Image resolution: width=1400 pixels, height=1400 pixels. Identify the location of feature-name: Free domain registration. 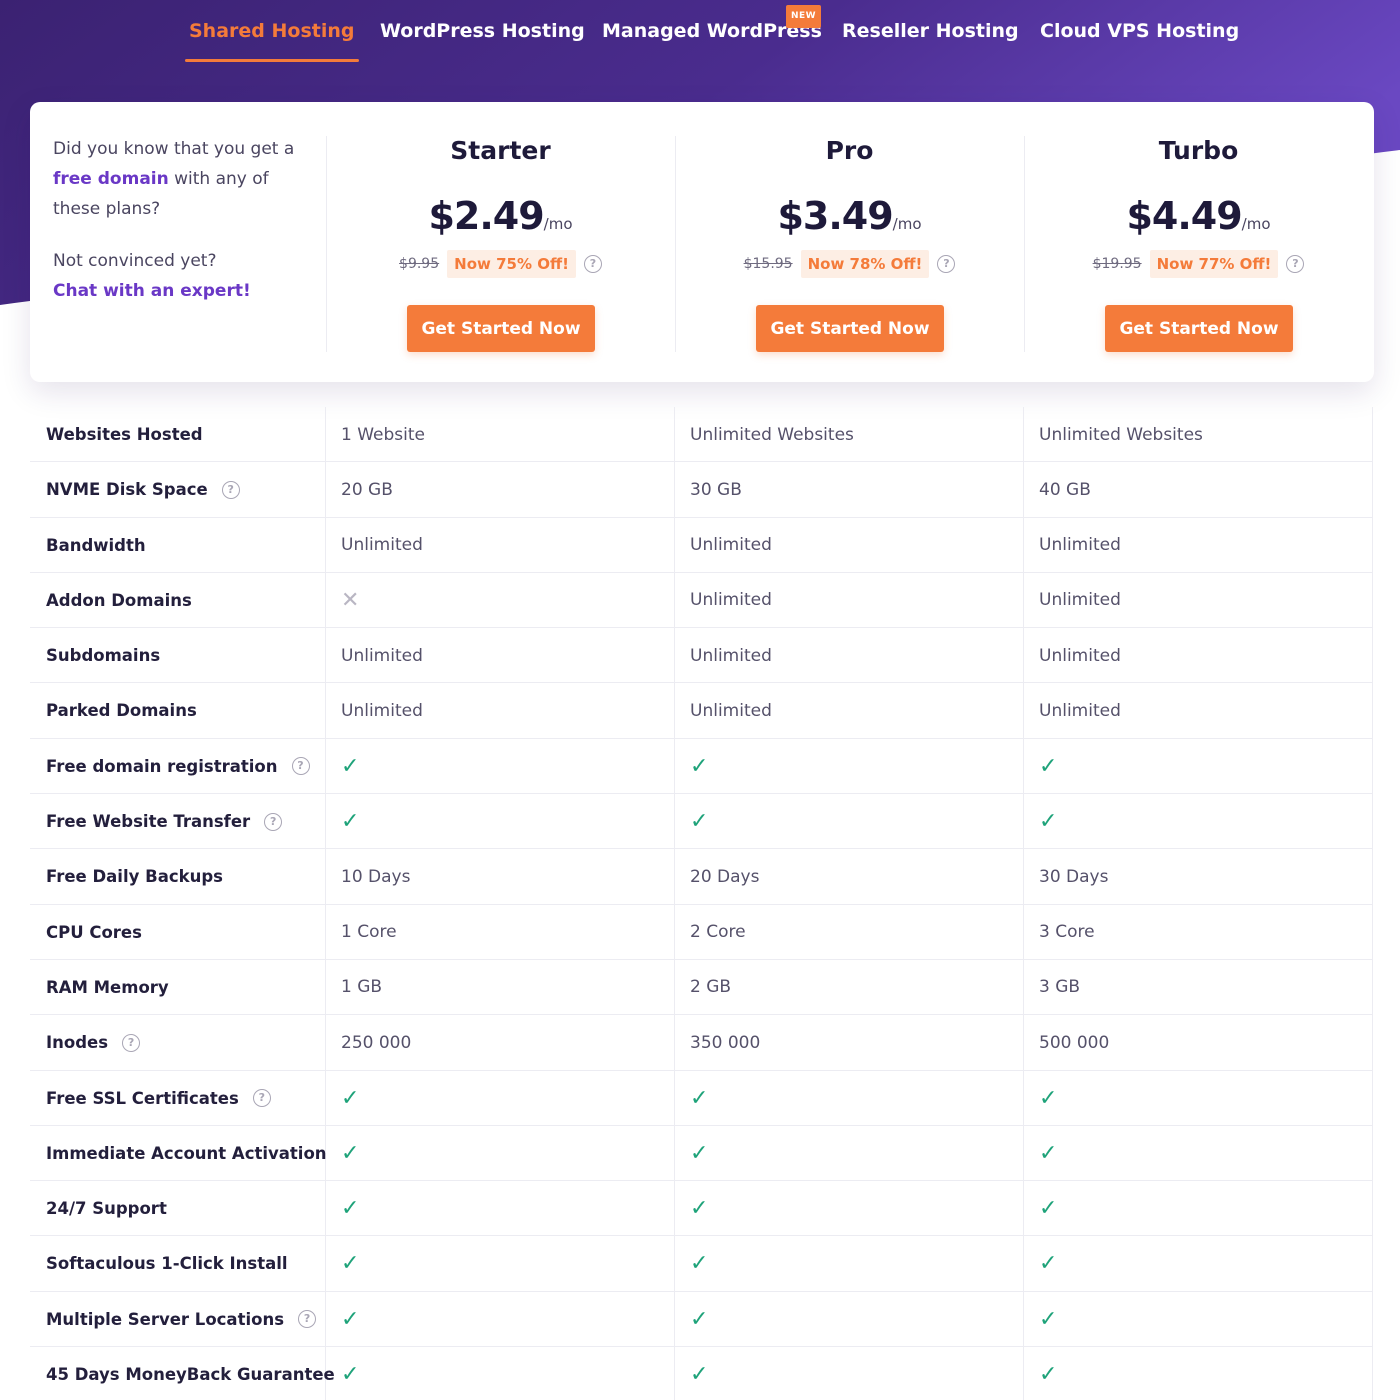
(162, 766).